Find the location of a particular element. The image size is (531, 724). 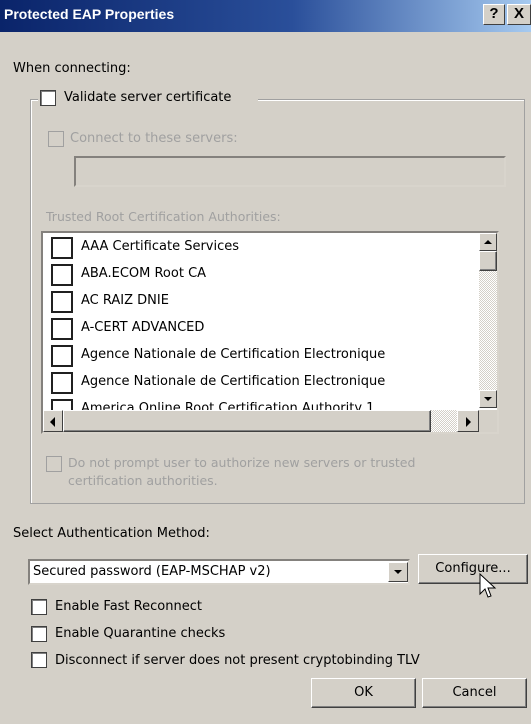

down-arrow-icon is located at coordinates (488, 399).